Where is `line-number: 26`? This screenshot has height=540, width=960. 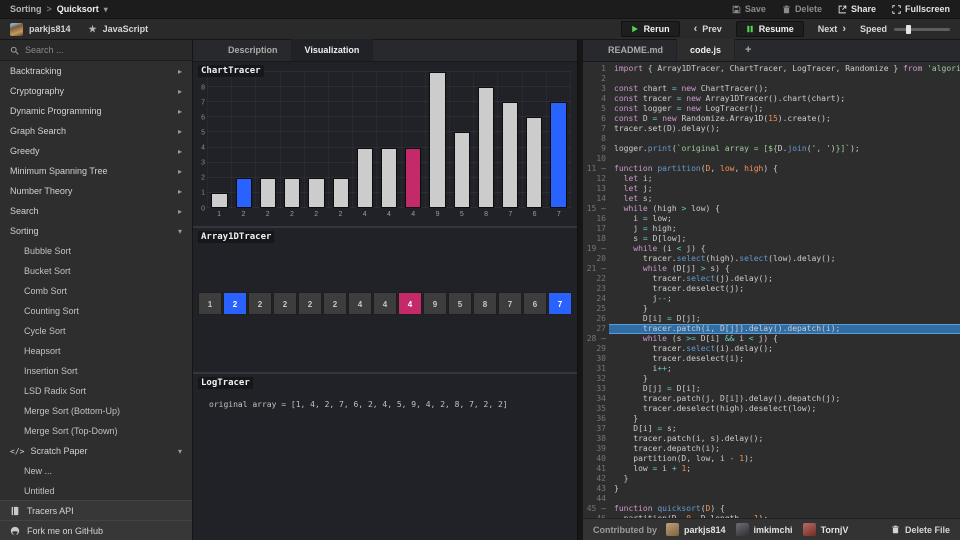
line-number: 26 is located at coordinates (601, 318).